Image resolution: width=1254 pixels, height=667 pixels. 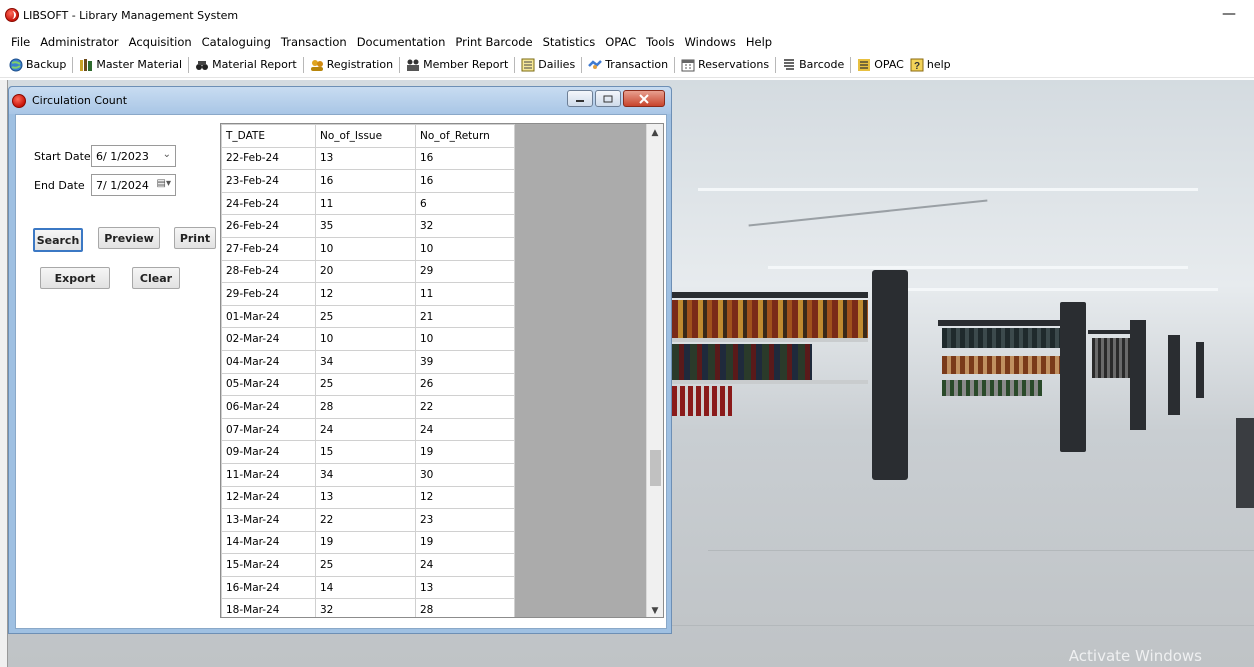 I want to click on cell-no-of-return: 29, so click(x=465, y=271).